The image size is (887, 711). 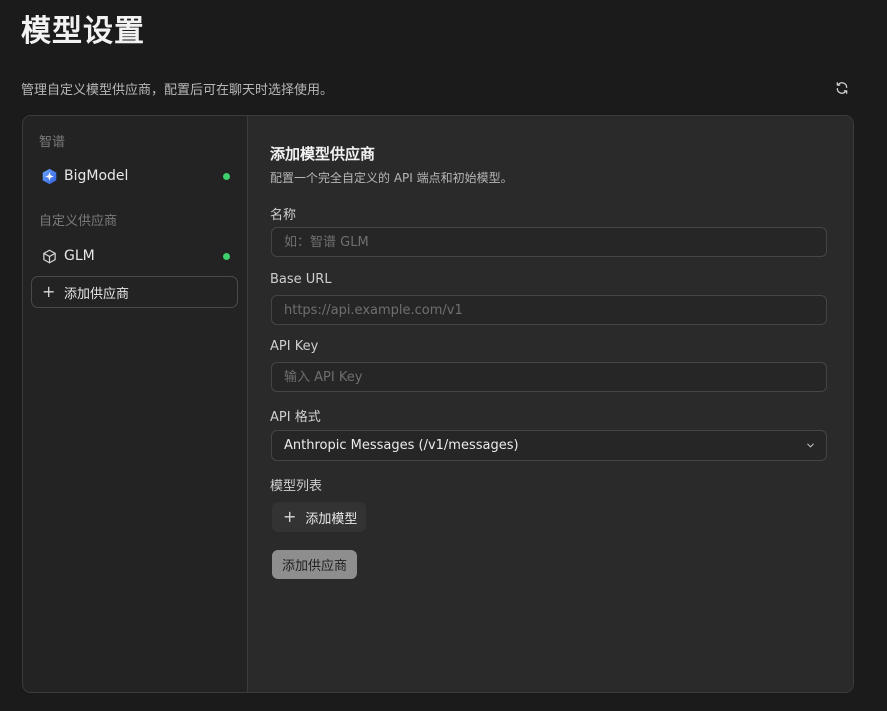 I want to click on cube-icon, so click(x=49, y=256).